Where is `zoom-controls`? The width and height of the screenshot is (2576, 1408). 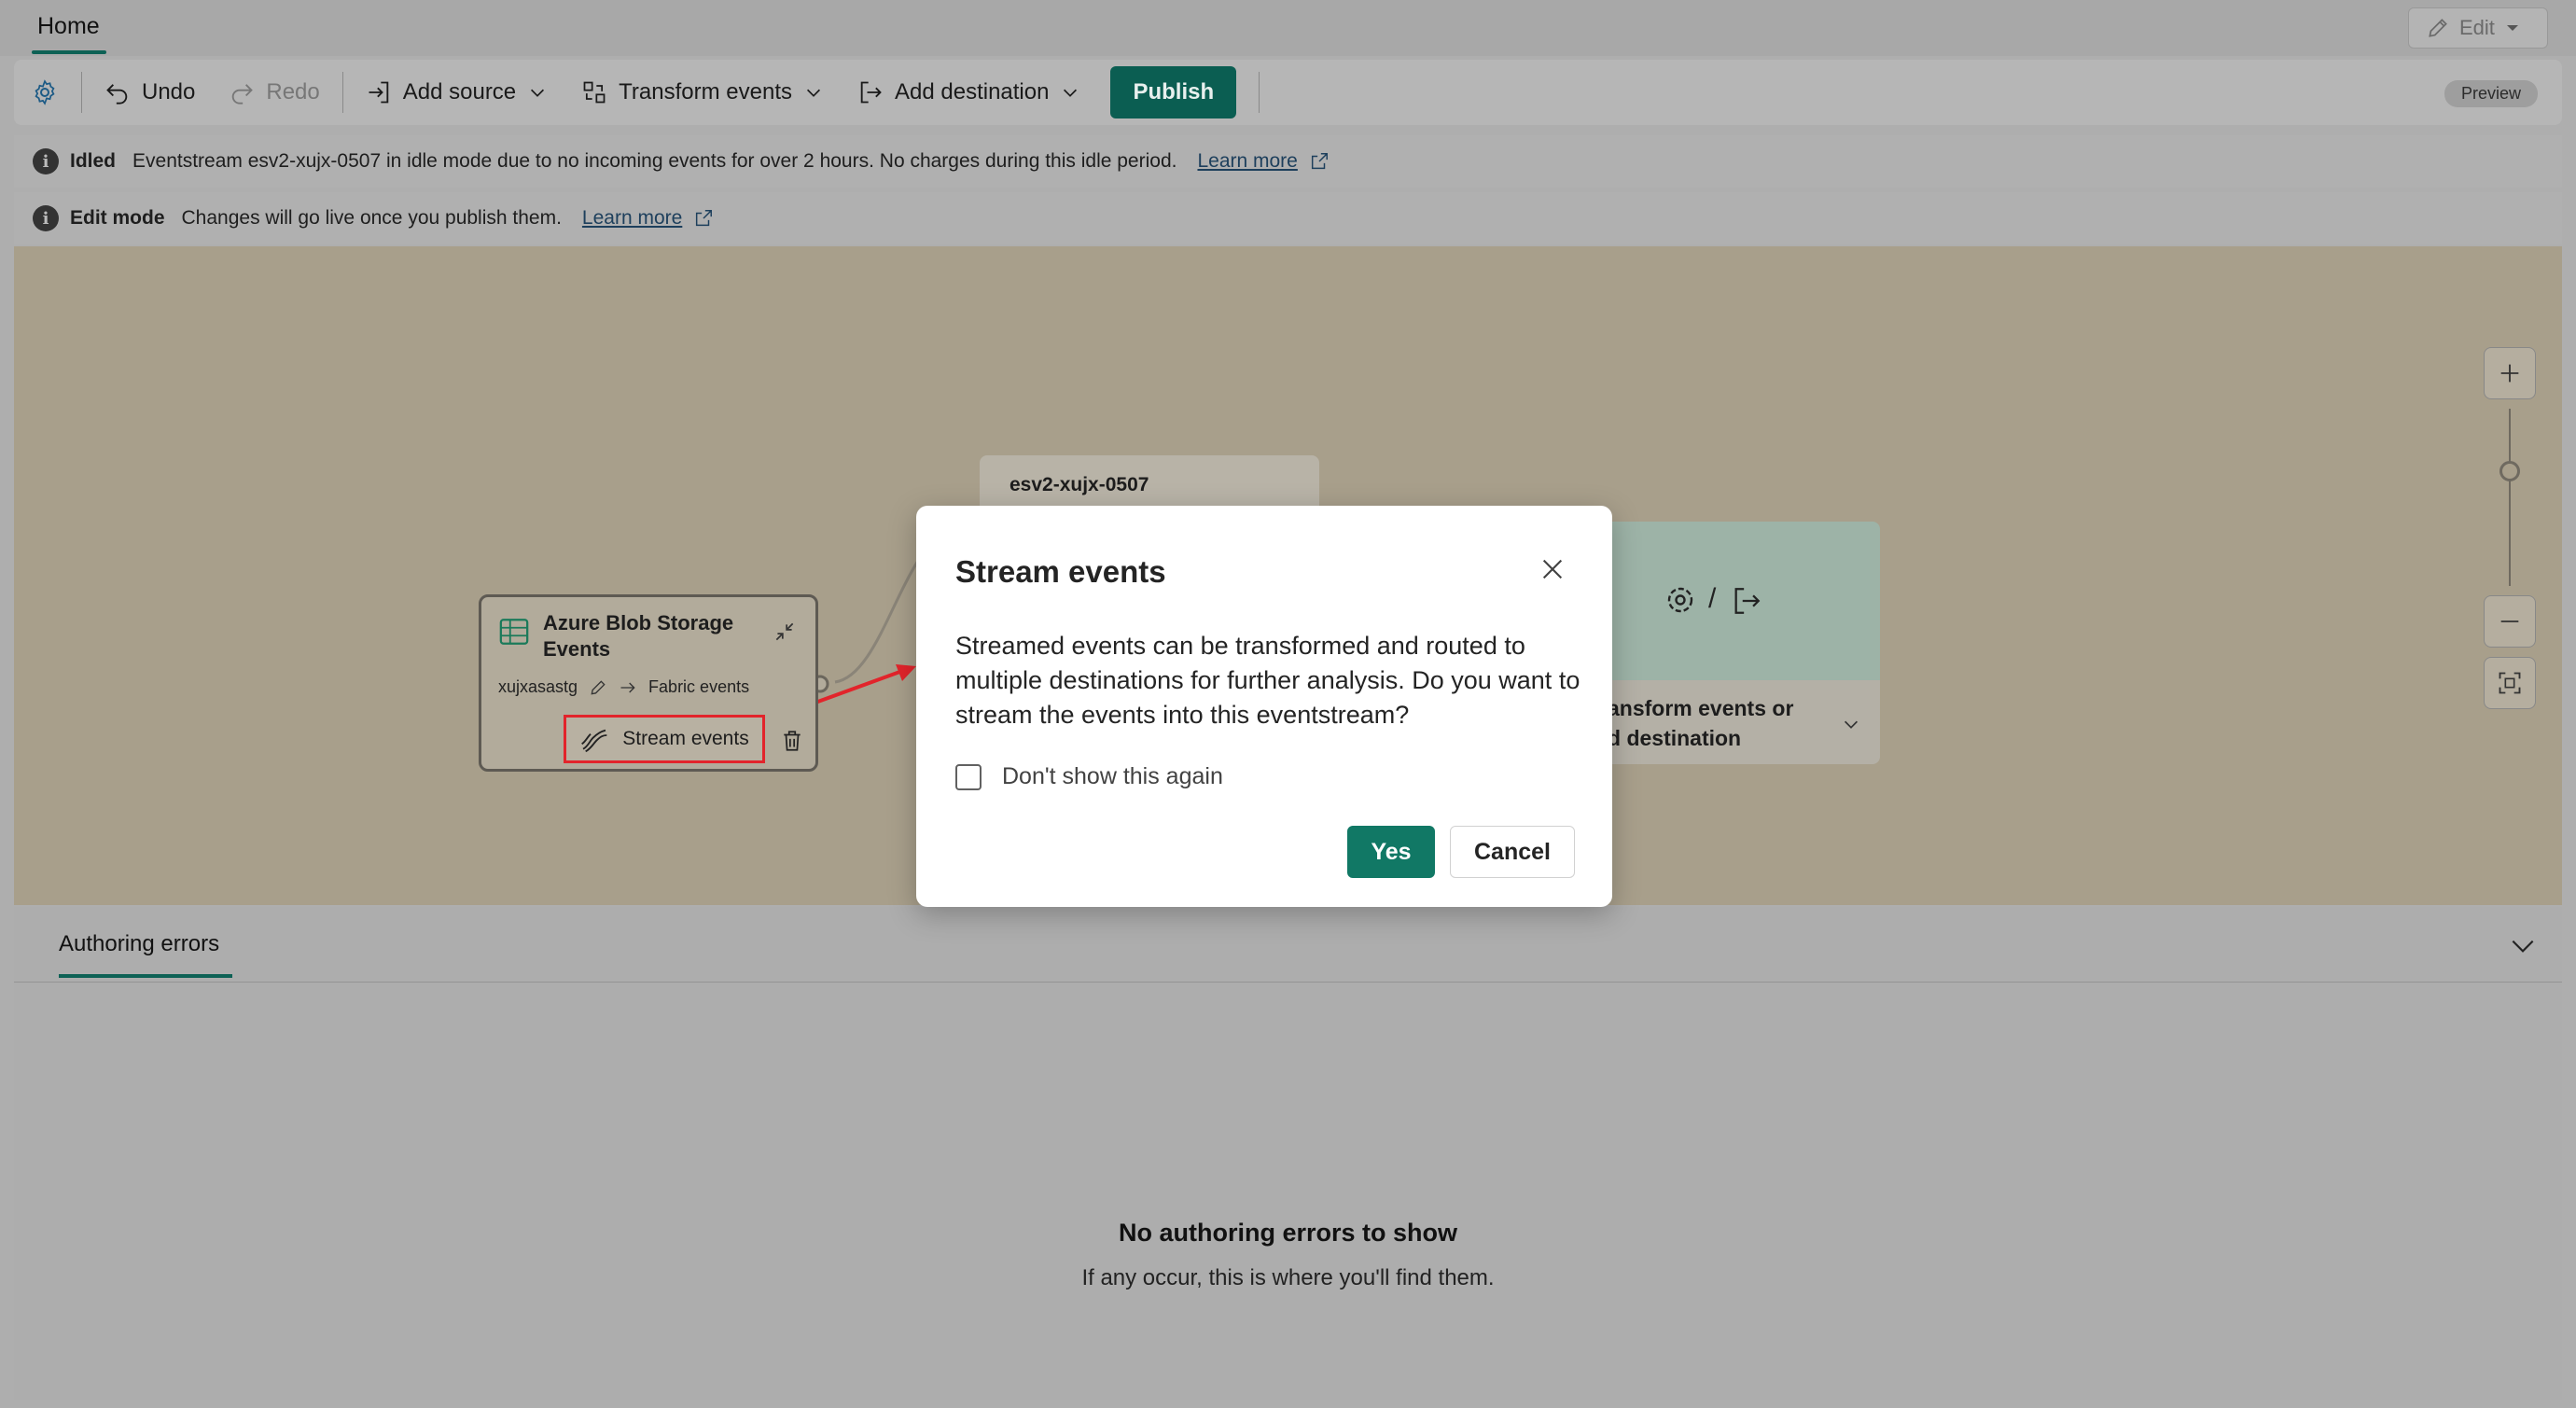 zoom-controls is located at coordinates (2512, 528).